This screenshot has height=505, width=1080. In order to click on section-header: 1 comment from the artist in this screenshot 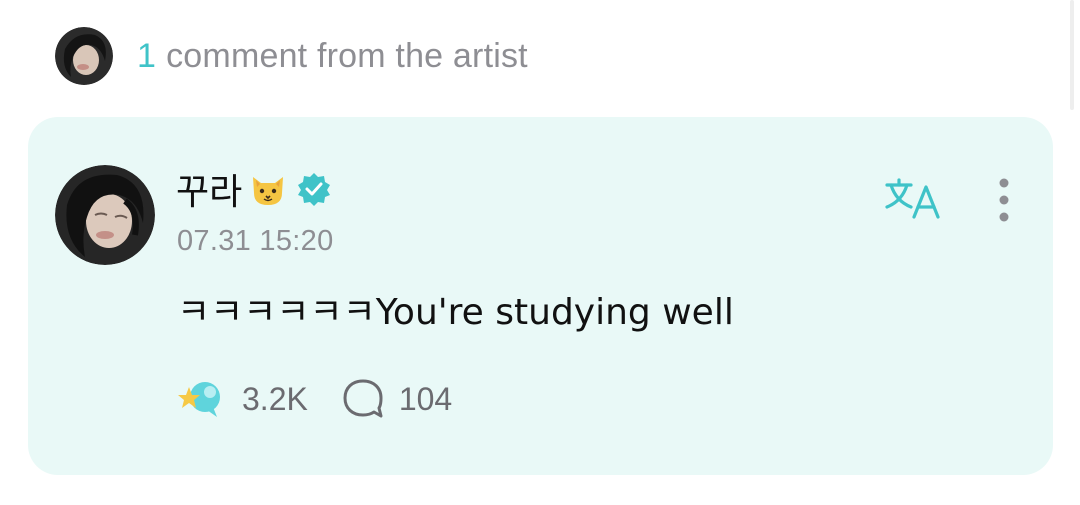, I will do `click(291, 56)`.